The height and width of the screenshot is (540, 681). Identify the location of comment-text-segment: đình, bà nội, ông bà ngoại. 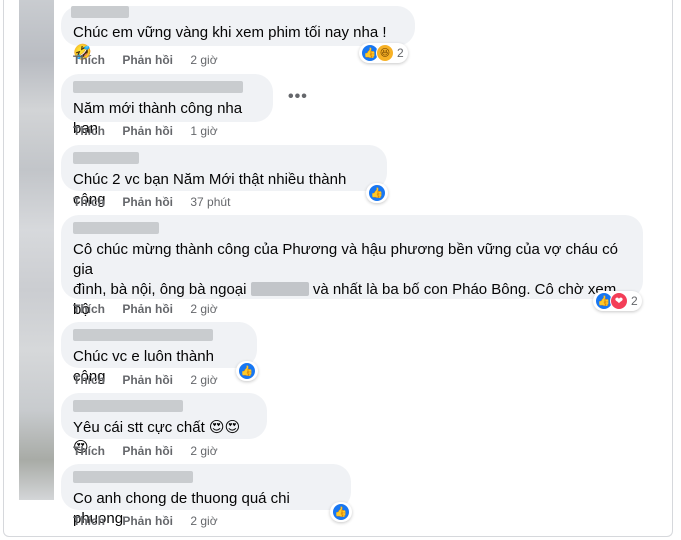
(160, 289).